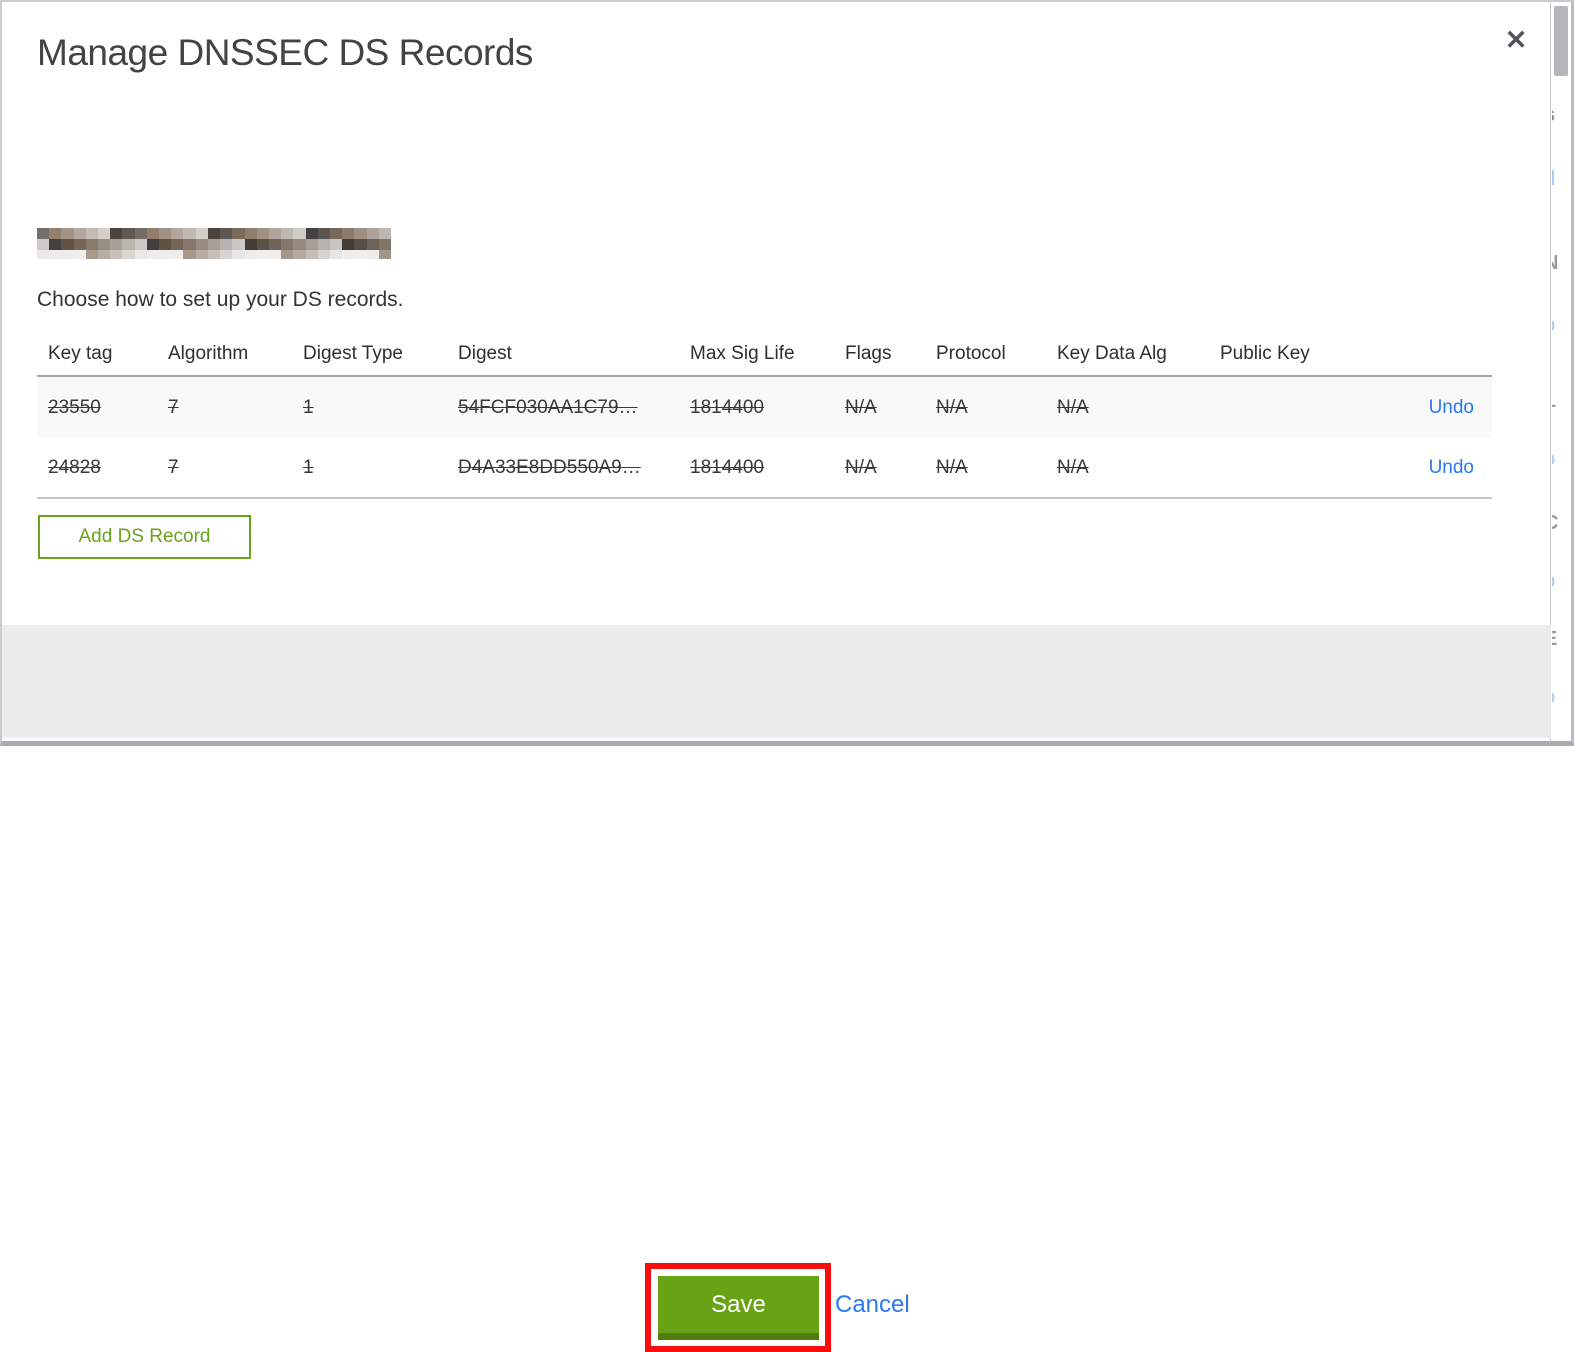 The image size is (1574, 1352). What do you see at coordinates (971, 353) in the screenshot?
I see `column-header: Protocol` at bounding box center [971, 353].